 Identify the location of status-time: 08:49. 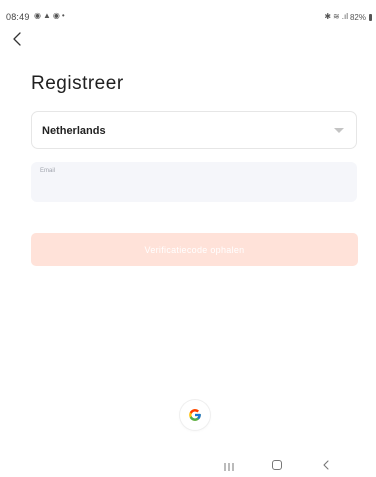
(18, 17).